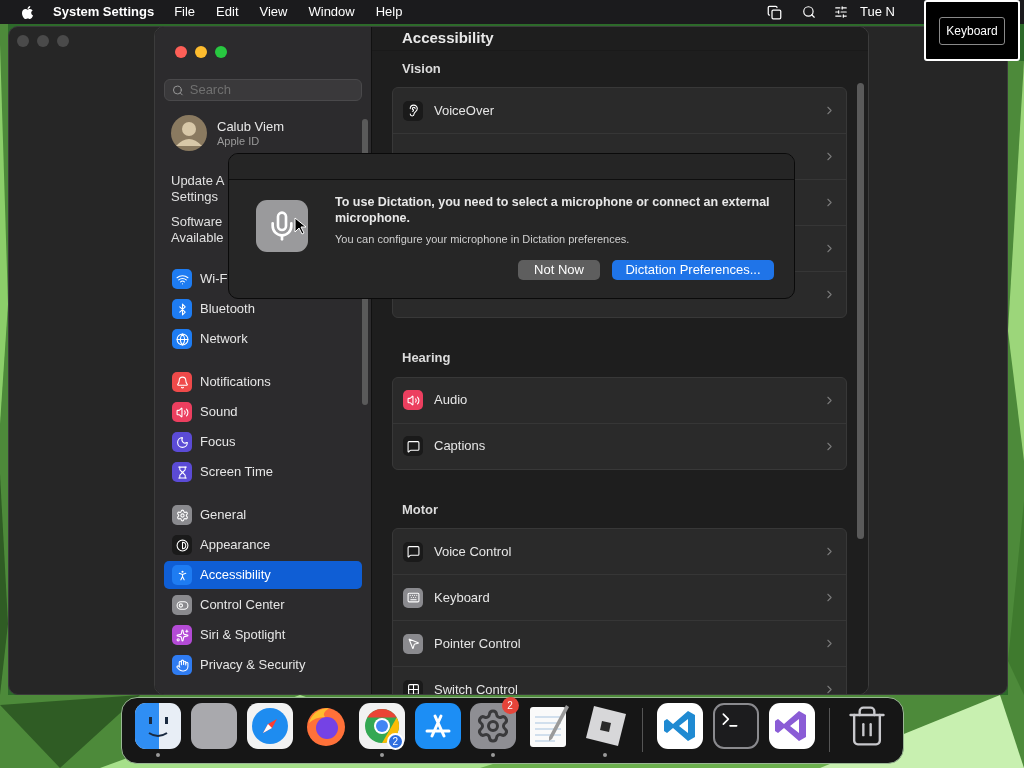 The width and height of the screenshot is (1024, 768). I want to click on clock: Tue N, so click(892, 12).